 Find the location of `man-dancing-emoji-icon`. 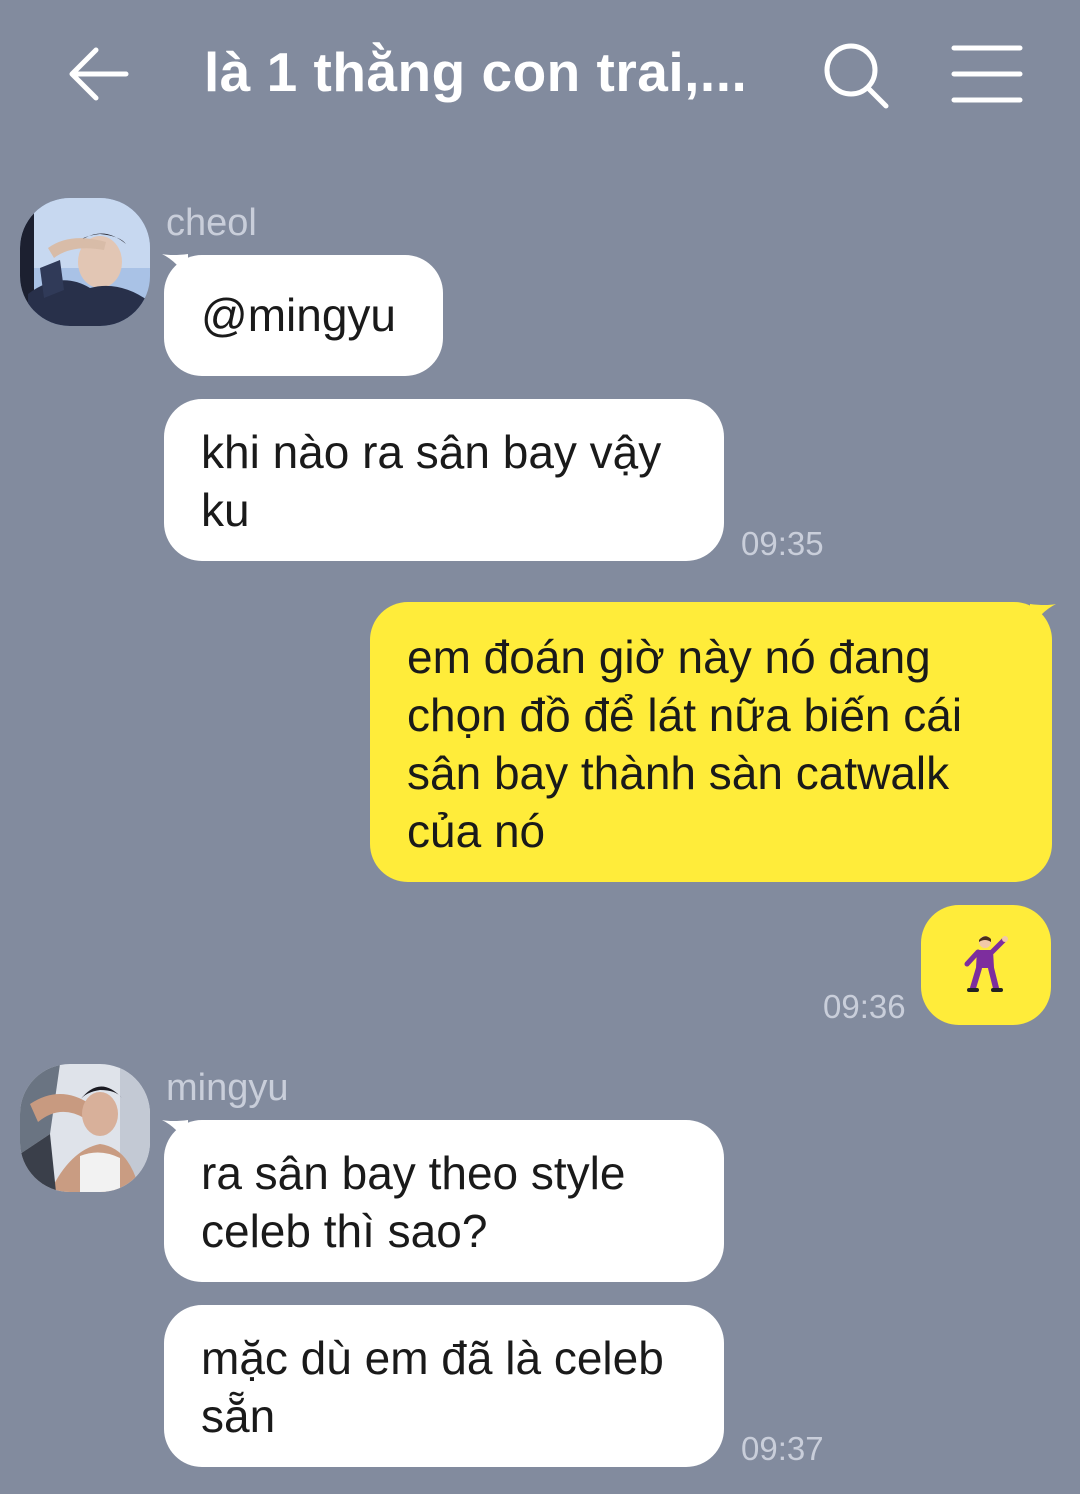

man-dancing-emoji-icon is located at coordinates (986, 964).